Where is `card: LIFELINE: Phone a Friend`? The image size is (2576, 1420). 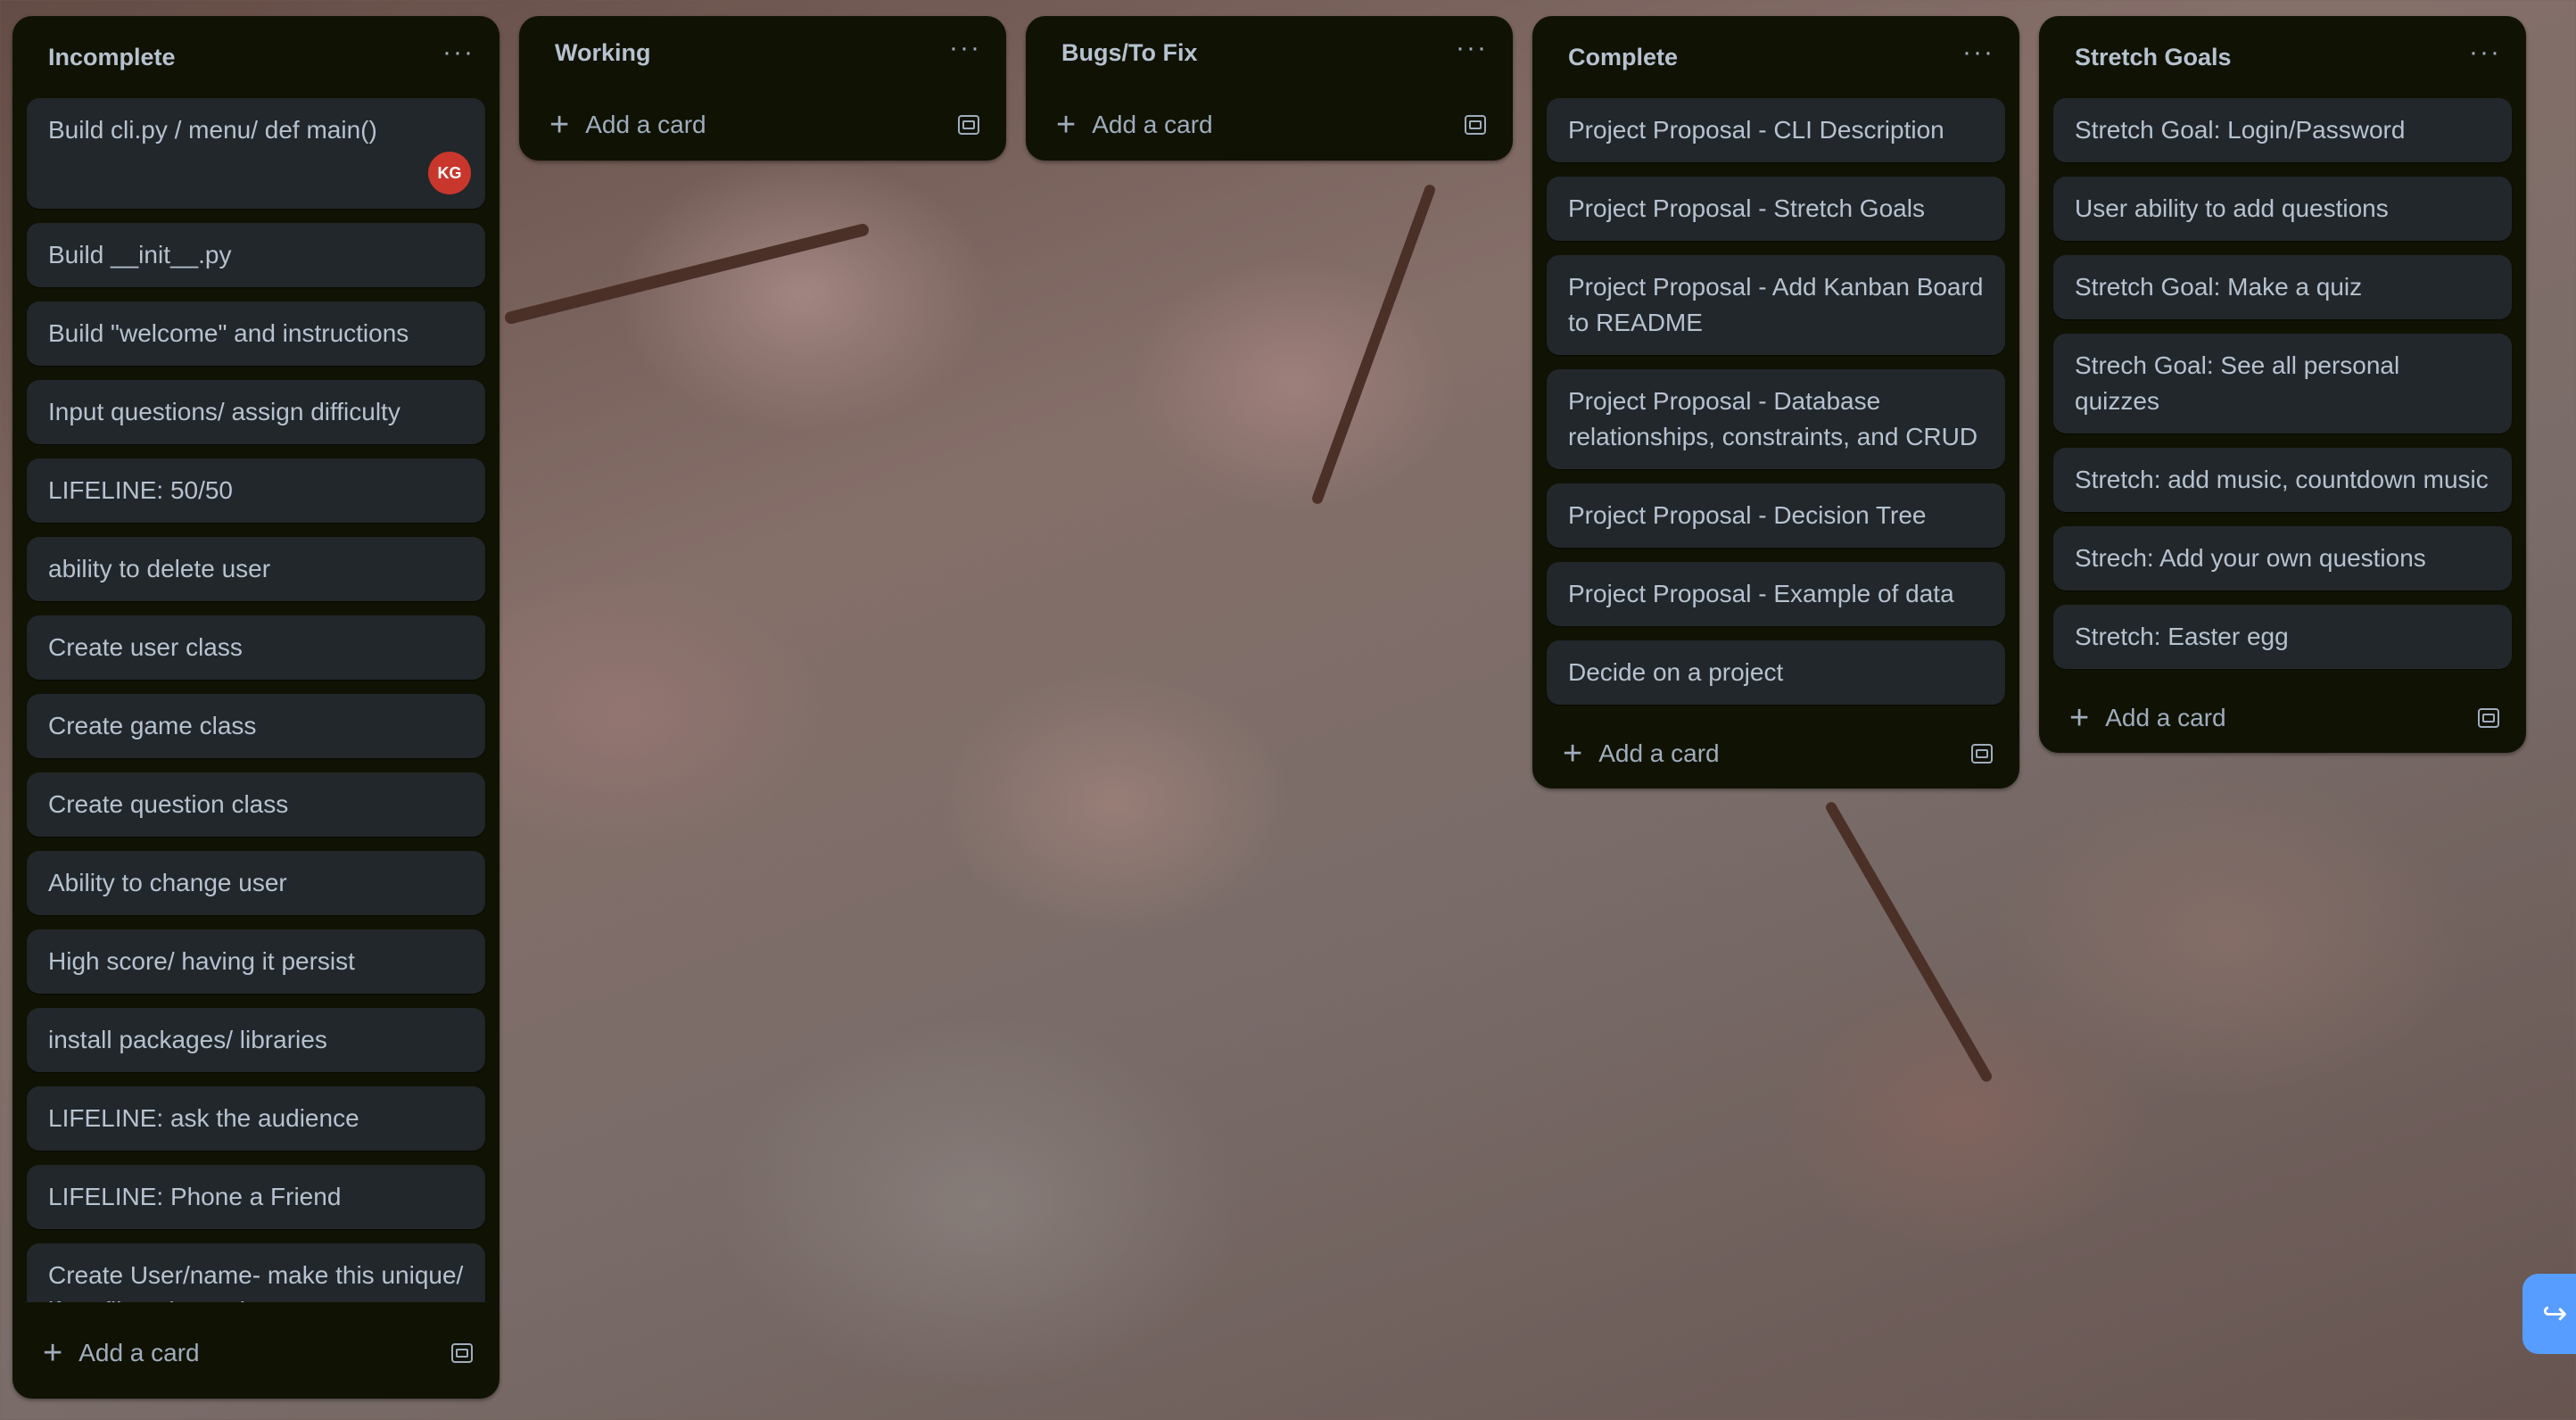 card: LIFELINE: Phone a Friend is located at coordinates (256, 1197).